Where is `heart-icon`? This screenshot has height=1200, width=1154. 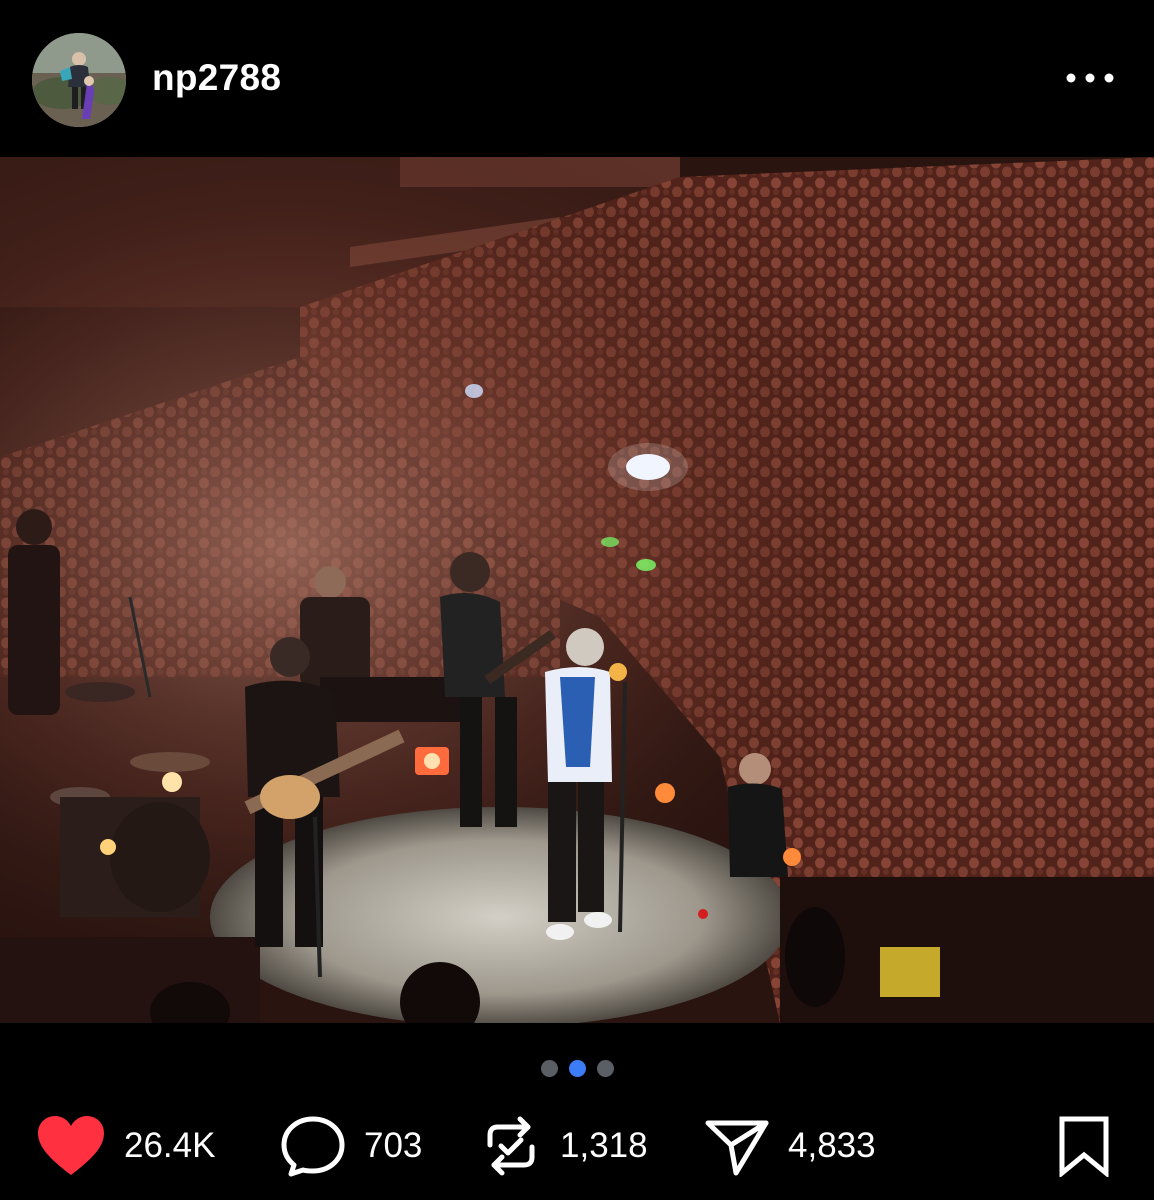
heart-icon is located at coordinates (71, 1145).